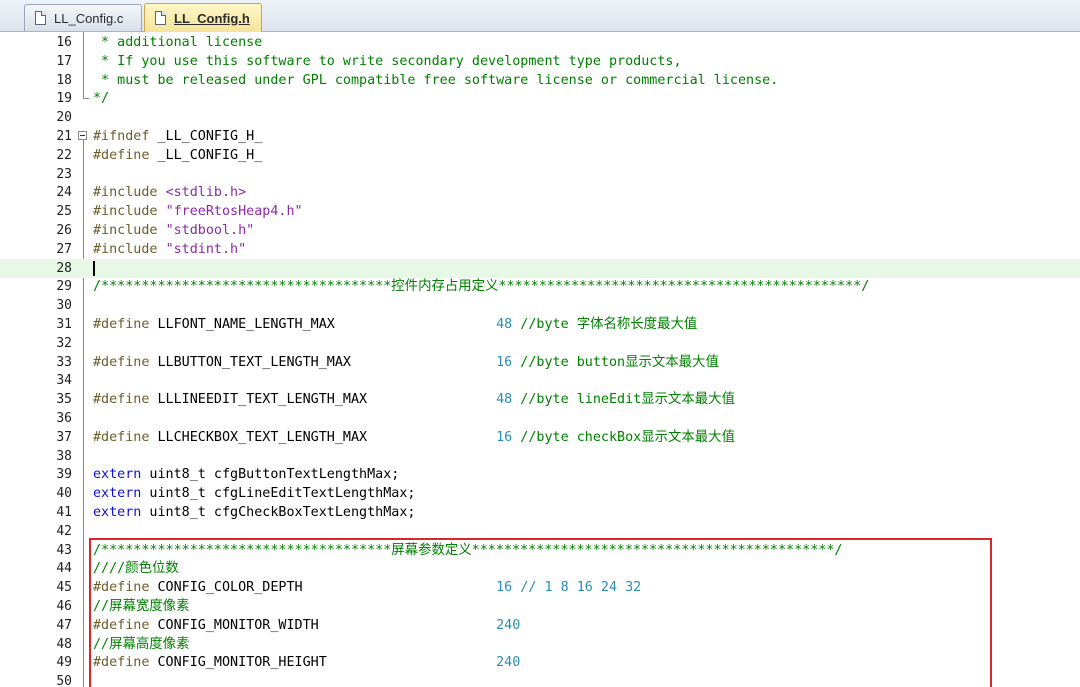  What do you see at coordinates (101, 99) in the screenshot?
I see `code-token: */` at bounding box center [101, 99].